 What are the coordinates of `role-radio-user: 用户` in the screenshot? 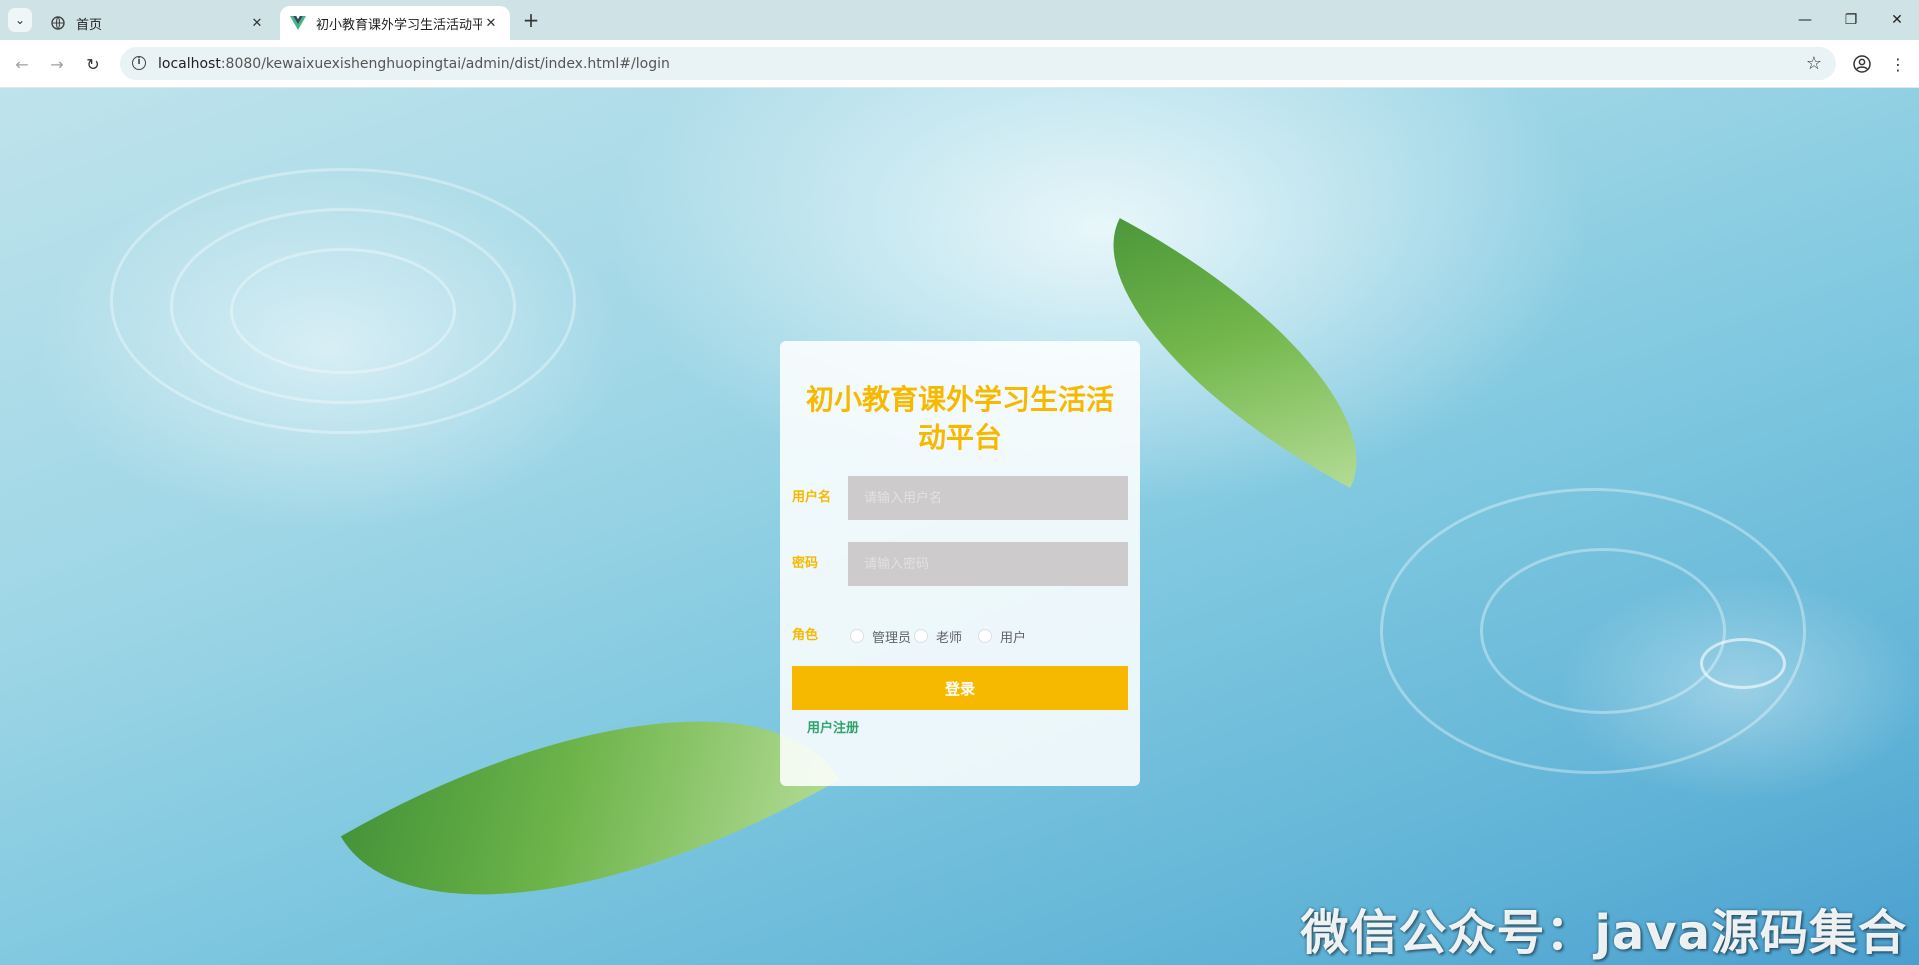 It's located at (1002, 637).